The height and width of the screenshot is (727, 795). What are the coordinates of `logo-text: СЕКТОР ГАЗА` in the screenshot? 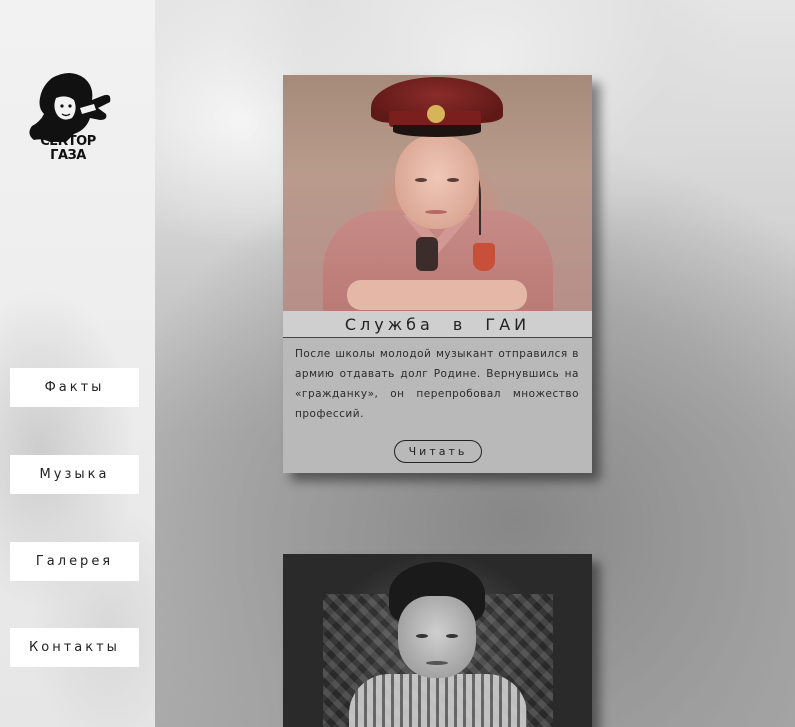 It's located at (68, 148).